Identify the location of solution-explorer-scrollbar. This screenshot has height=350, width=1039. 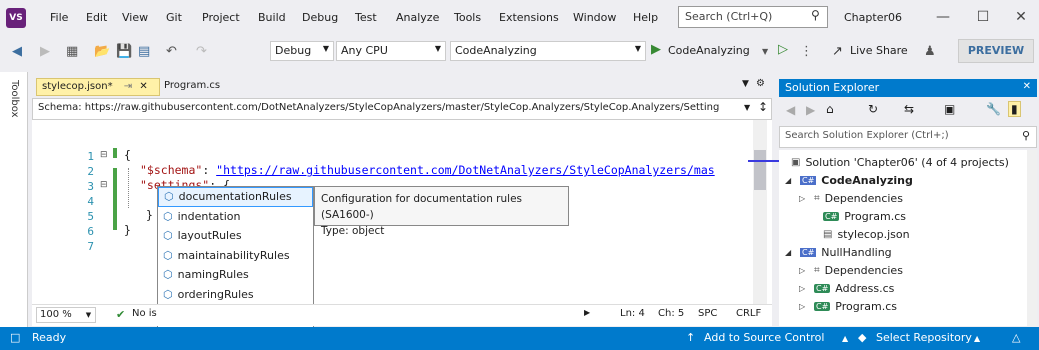
(1032, 238).